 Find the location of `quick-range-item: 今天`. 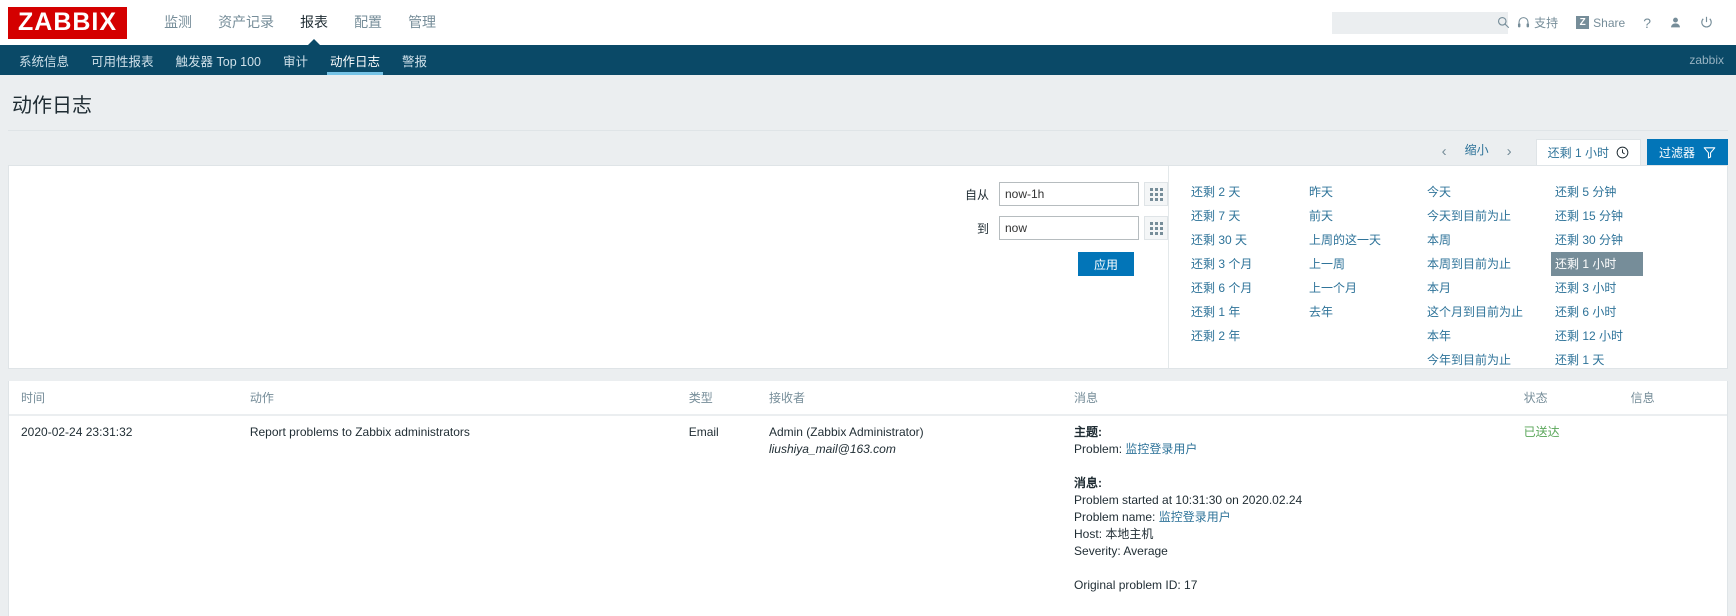

quick-range-item: 今天 is located at coordinates (1487, 192).